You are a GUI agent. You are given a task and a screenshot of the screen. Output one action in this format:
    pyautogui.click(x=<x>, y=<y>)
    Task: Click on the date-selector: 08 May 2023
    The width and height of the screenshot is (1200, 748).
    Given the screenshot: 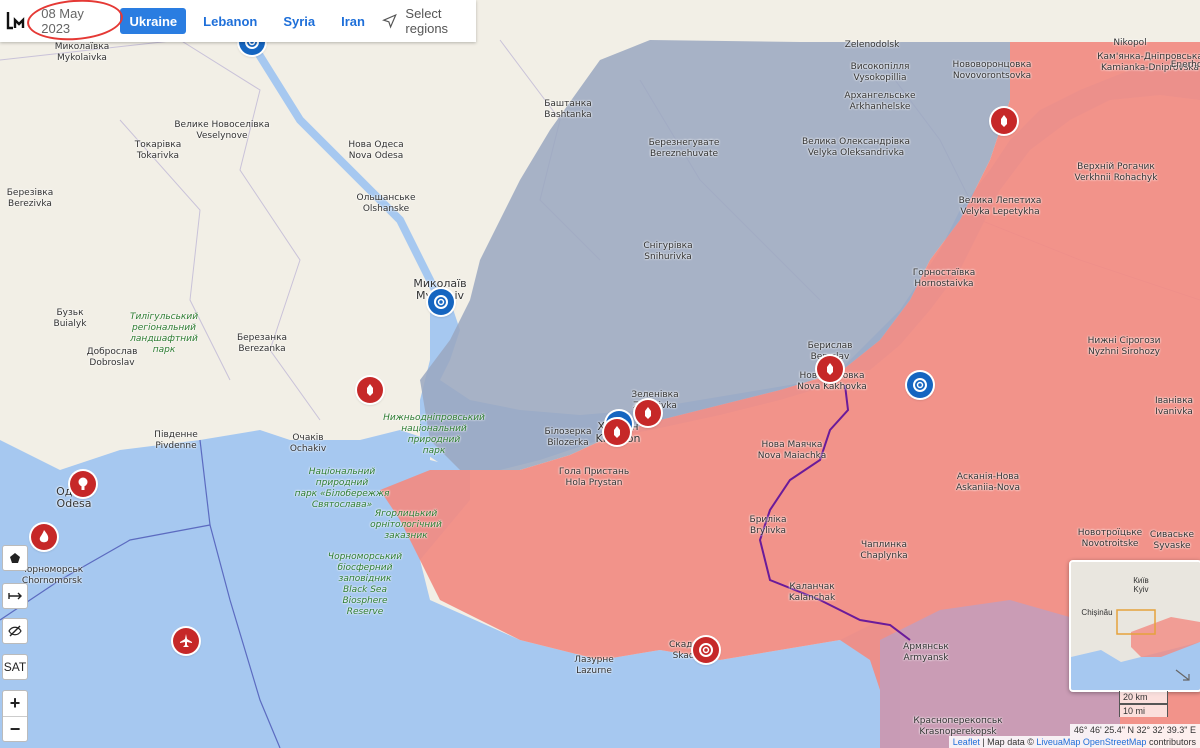 What is the action you would take?
    pyautogui.click(x=75, y=22)
    